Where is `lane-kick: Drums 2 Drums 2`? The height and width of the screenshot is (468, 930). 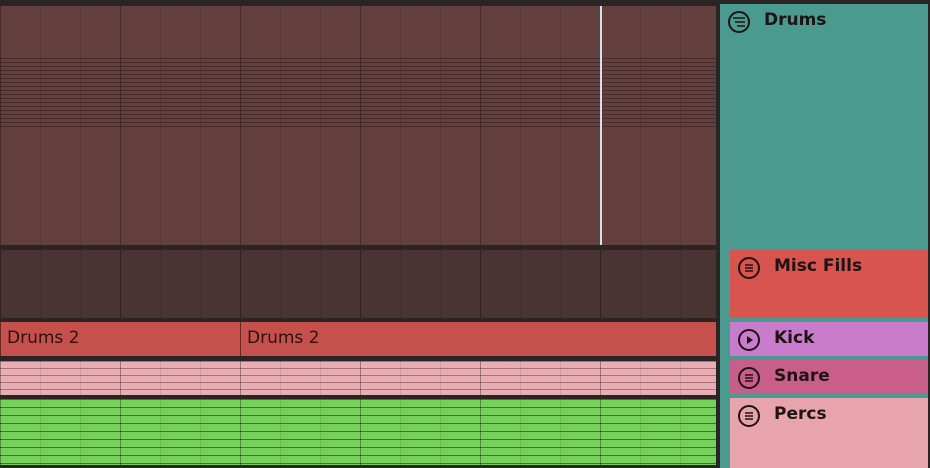
lane-kick: Drums 2 Drums 2 is located at coordinates (358, 339).